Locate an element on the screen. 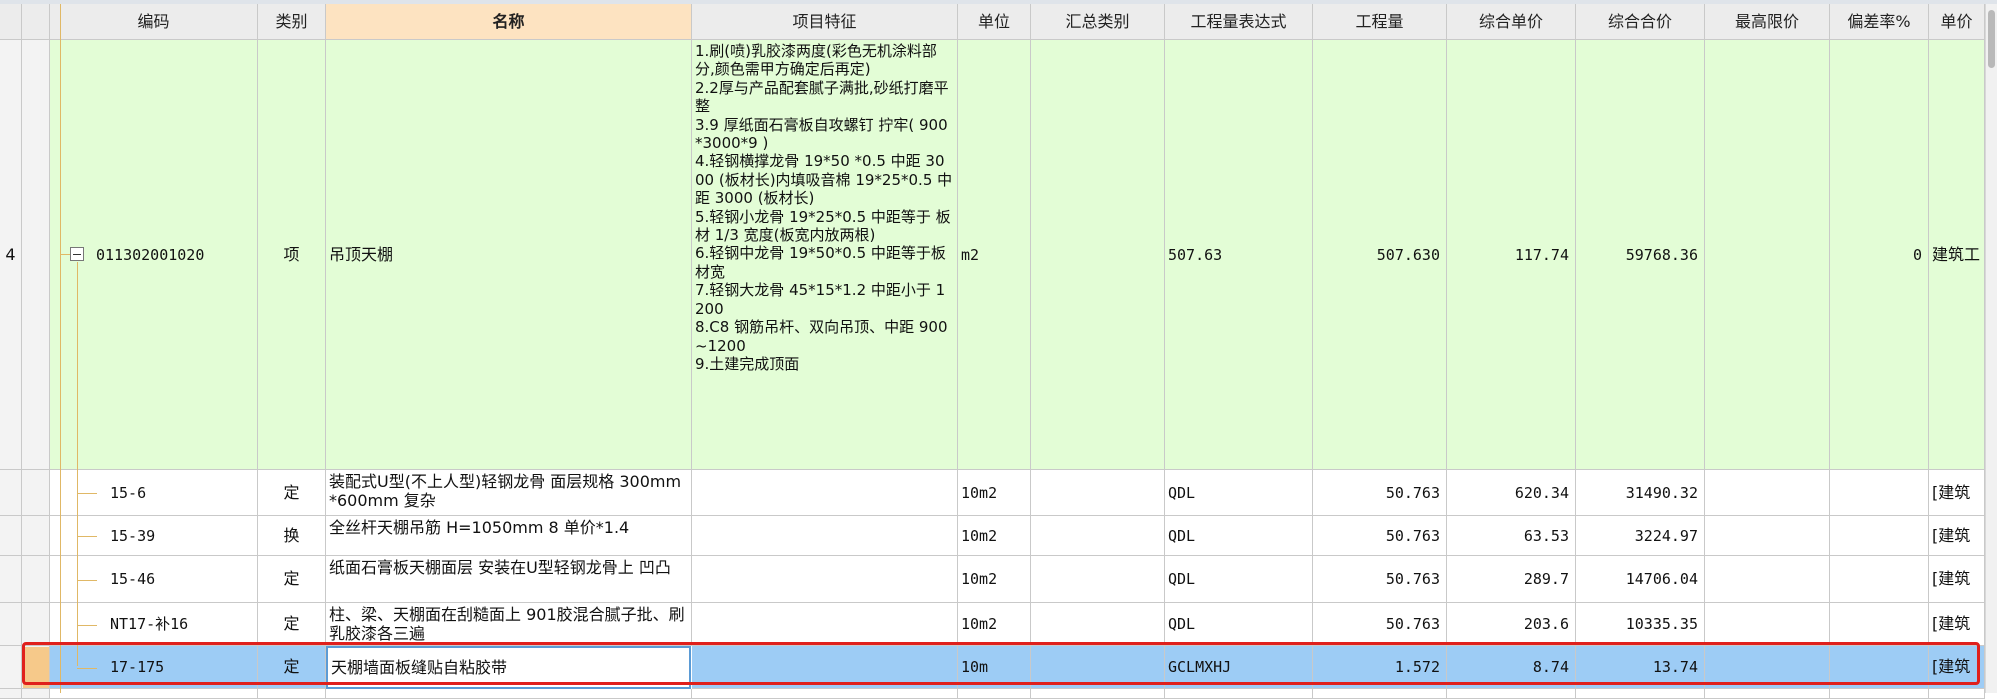 Image resolution: width=1997 pixels, height=699 pixels. header-code-column: 编码 is located at coordinates (154, 22).